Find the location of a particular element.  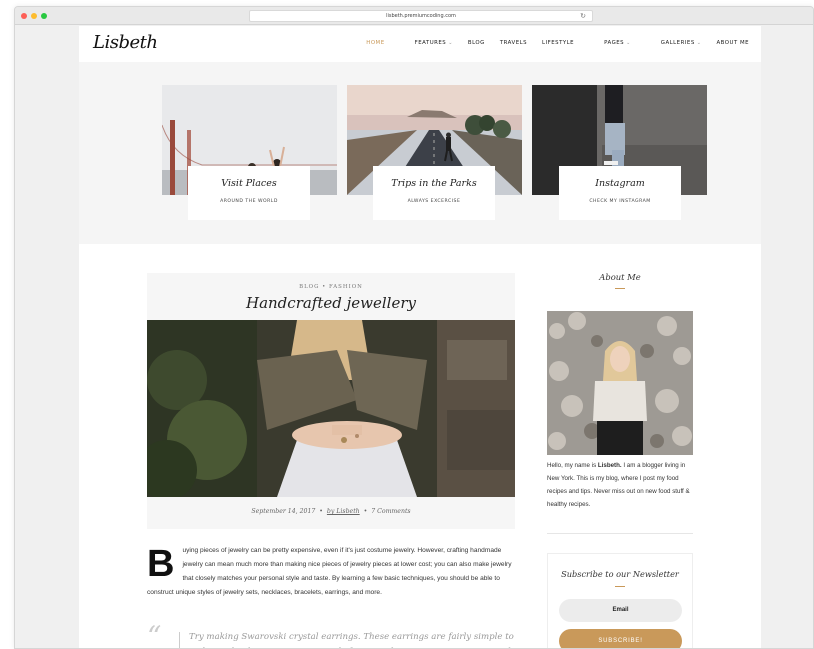

feature-subtitle: ALWAYS EXCERCISE is located at coordinates (434, 201).